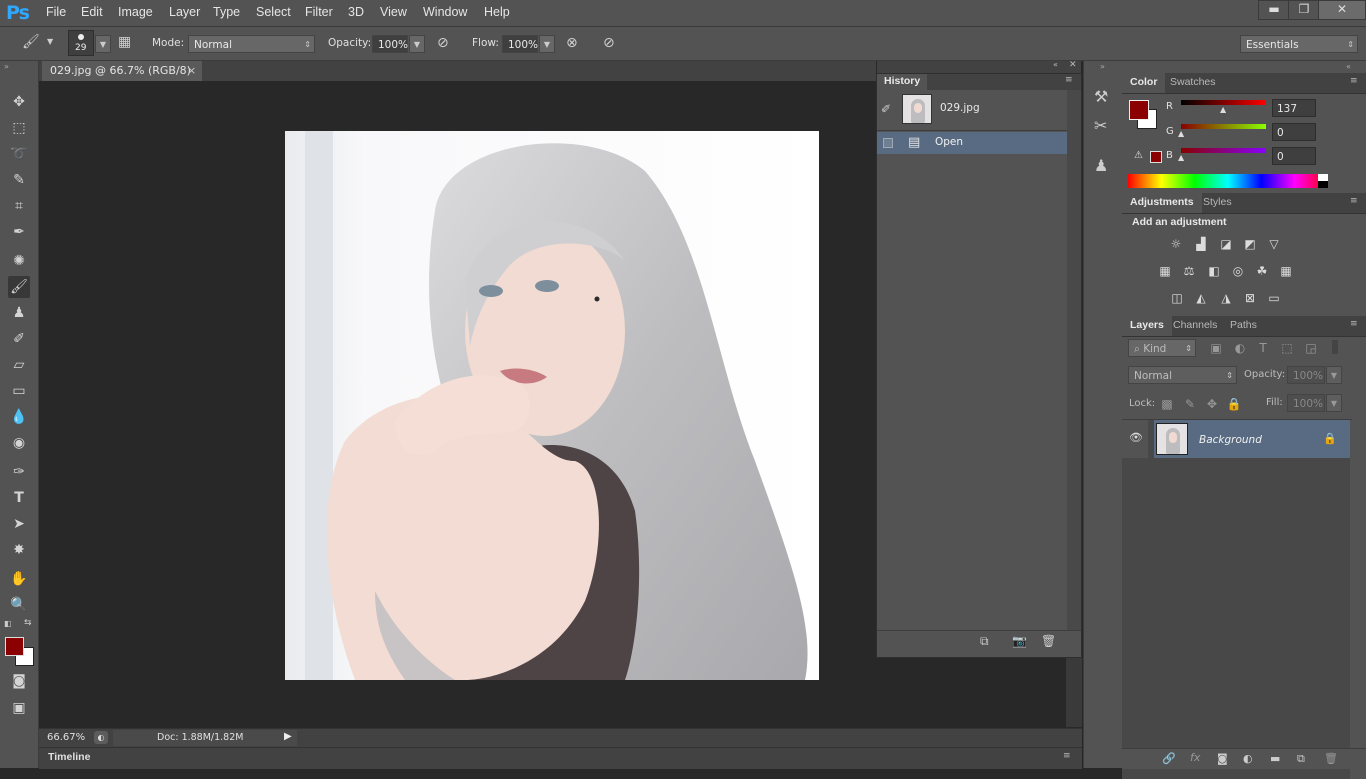  What do you see at coordinates (1138, 155) in the screenshot?
I see `gamut-warning-icon: ⚠` at bounding box center [1138, 155].